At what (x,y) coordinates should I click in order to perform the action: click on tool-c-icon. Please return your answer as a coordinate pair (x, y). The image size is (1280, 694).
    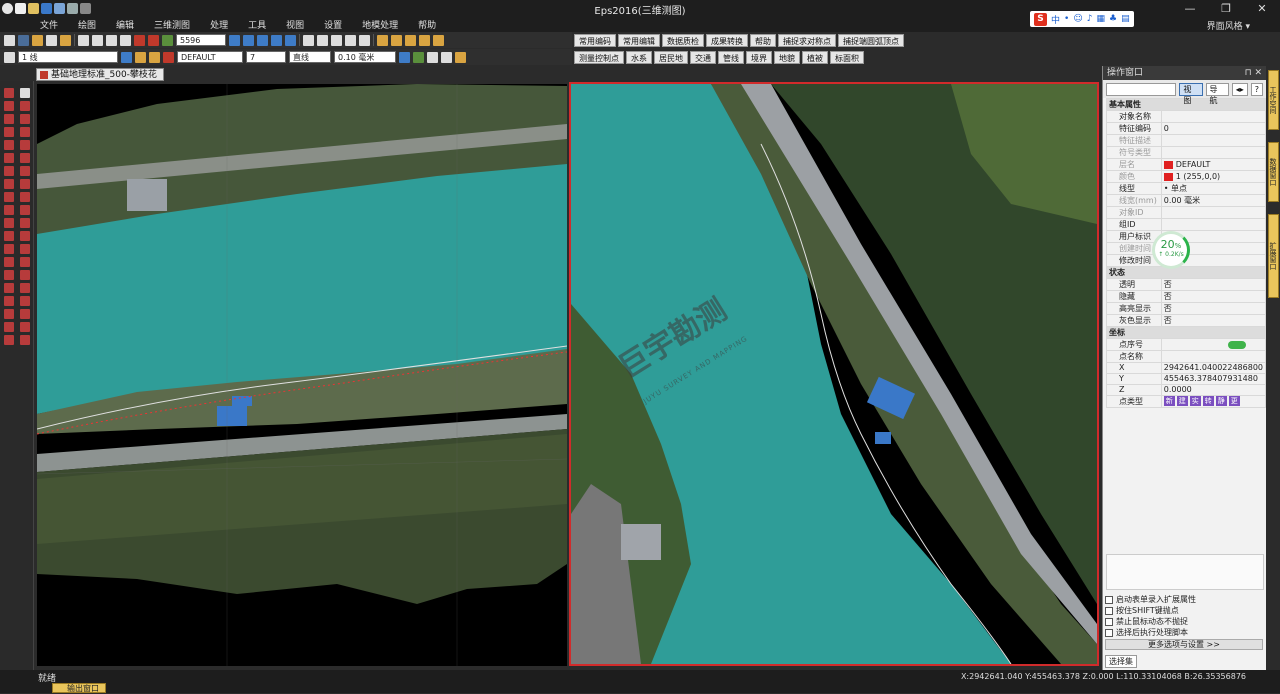
    Looking at the image, I should click on (410, 40).